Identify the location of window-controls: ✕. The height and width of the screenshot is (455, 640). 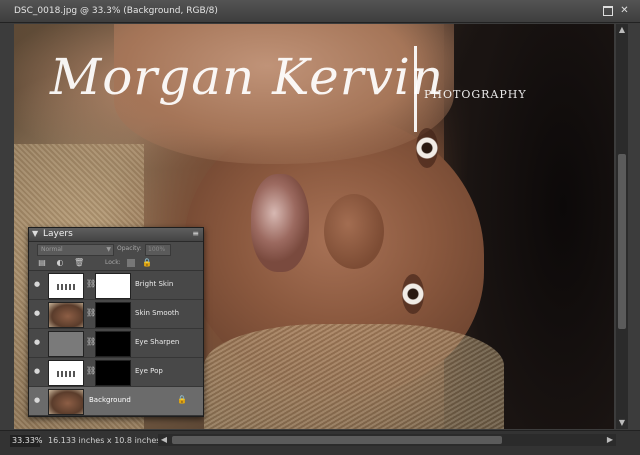
(616, 10).